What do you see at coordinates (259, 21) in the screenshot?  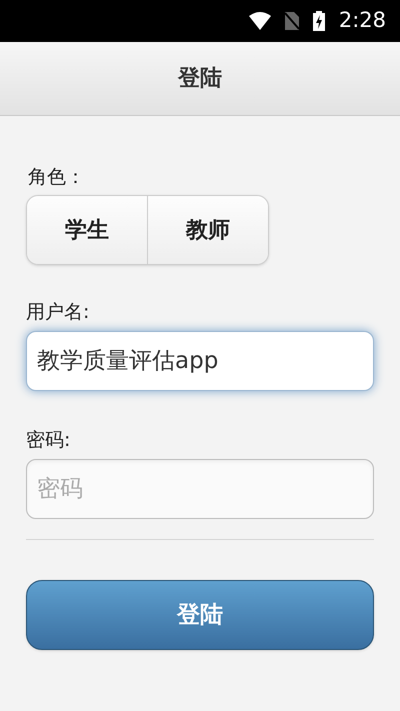 I see `wifi-icon` at bounding box center [259, 21].